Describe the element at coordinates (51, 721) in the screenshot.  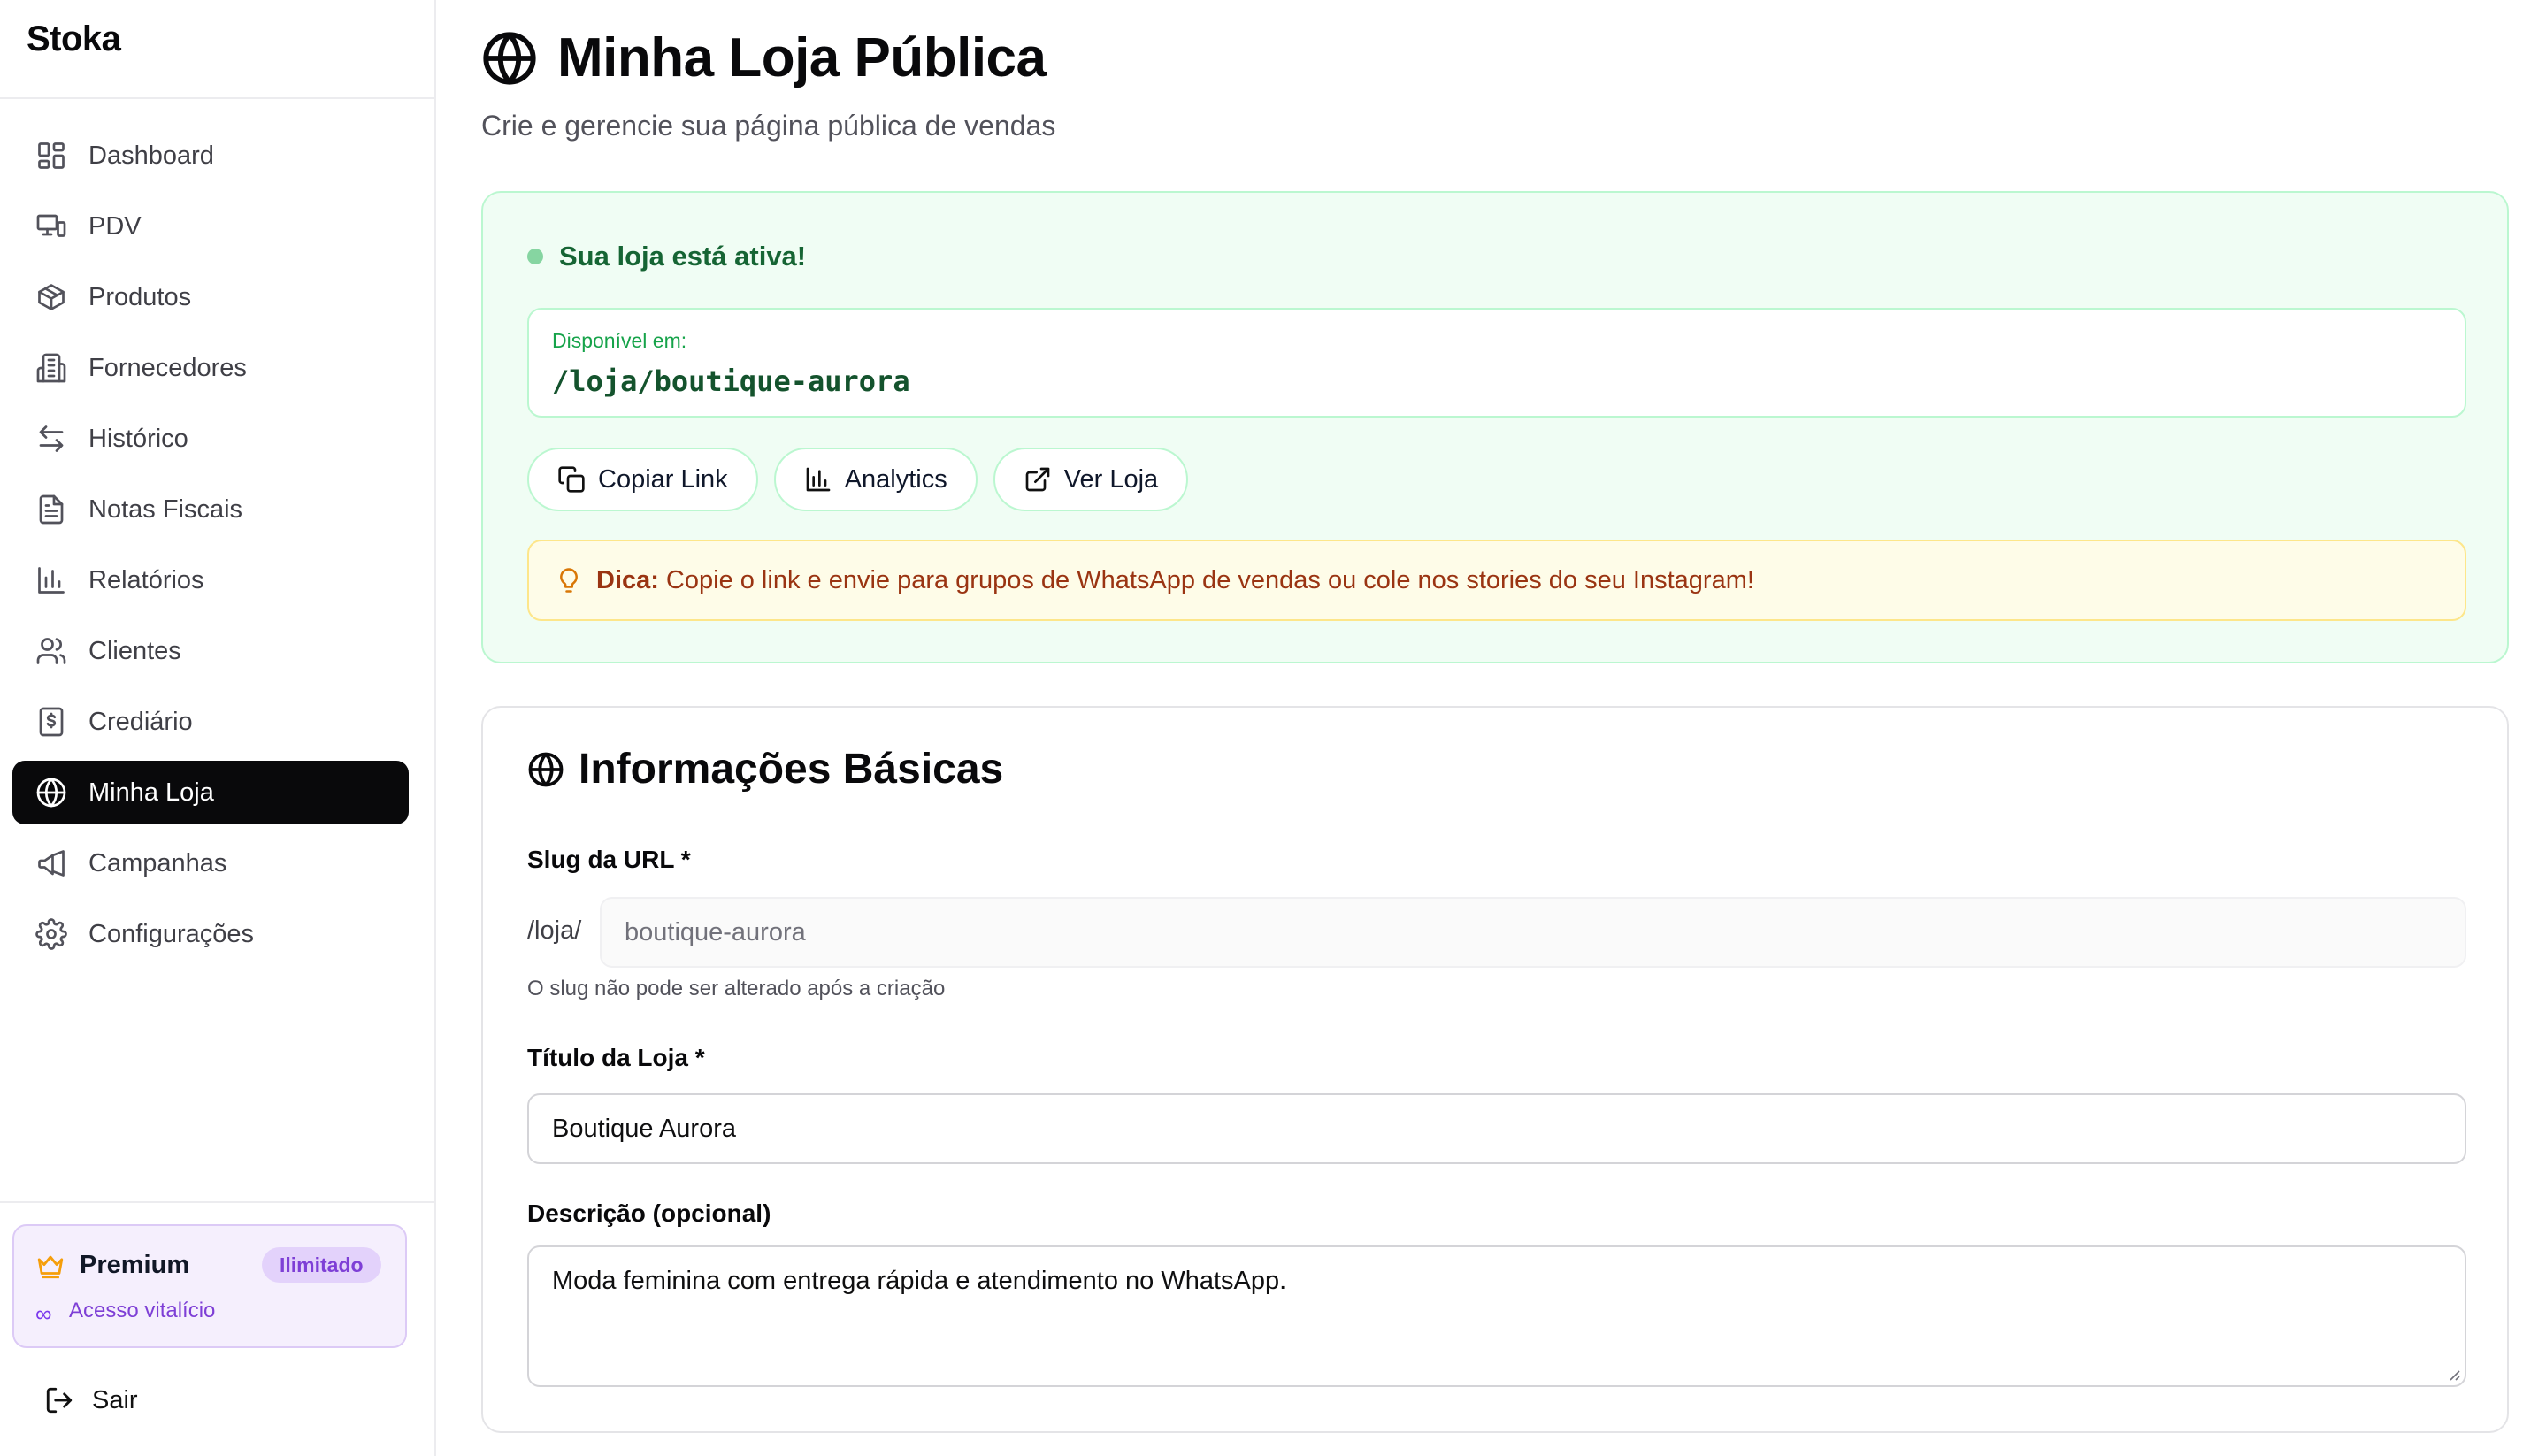
I see `receipt-icon` at that location.